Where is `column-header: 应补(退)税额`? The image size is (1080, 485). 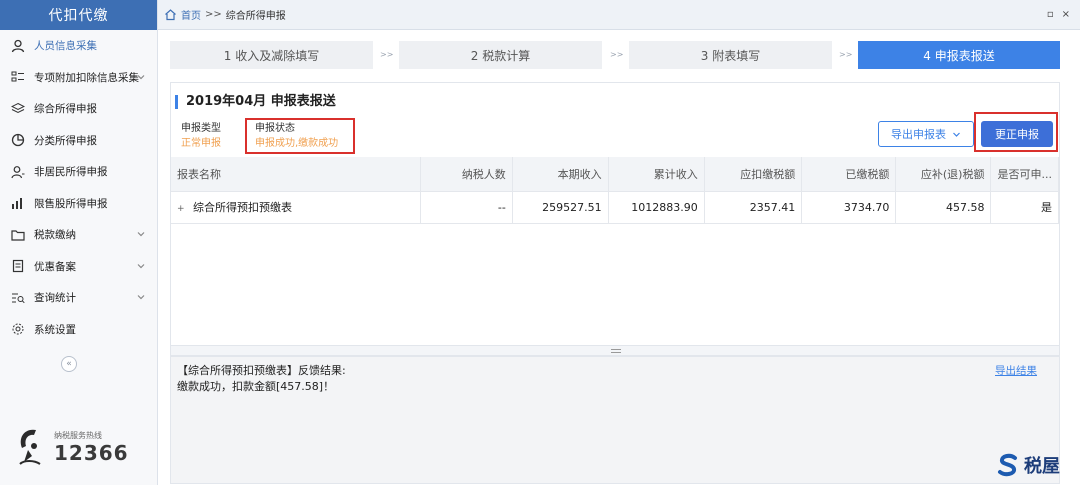
column-header: 应补(退)税额 is located at coordinates (943, 174).